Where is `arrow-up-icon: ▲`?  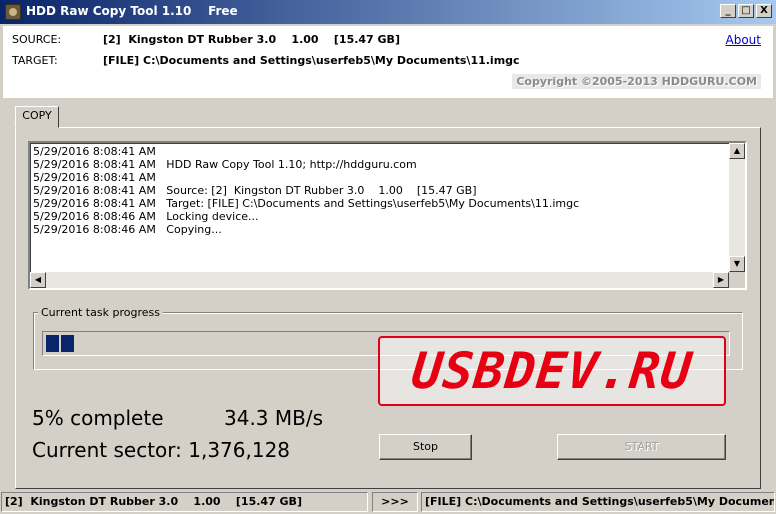
arrow-up-icon: ▲ is located at coordinates (737, 151).